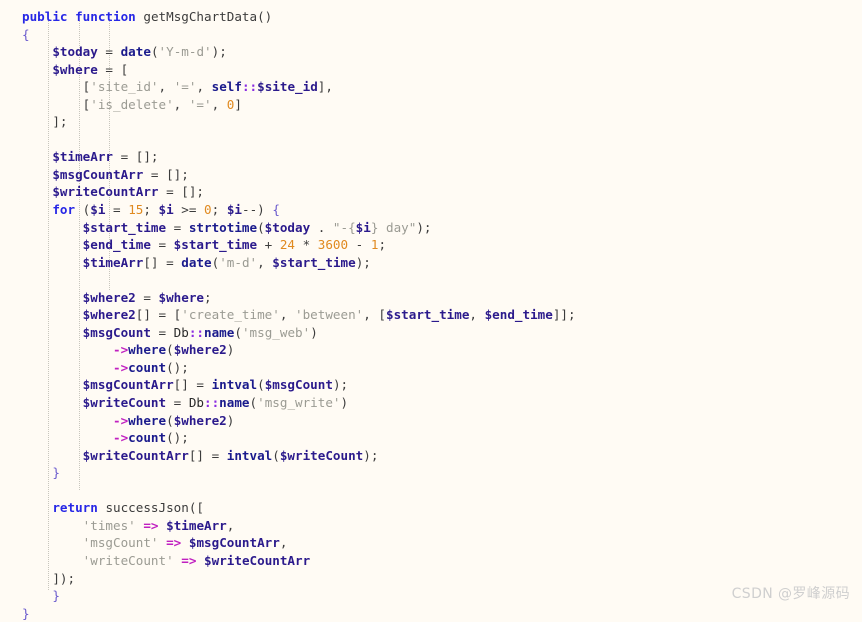  What do you see at coordinates (64, 210) in the screenshot?
I see `code-token: for` at bounding box center [64, 210].